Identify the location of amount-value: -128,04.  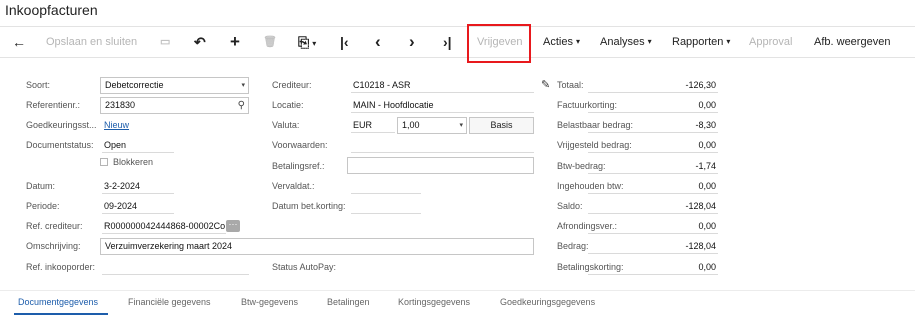
(653, 246).